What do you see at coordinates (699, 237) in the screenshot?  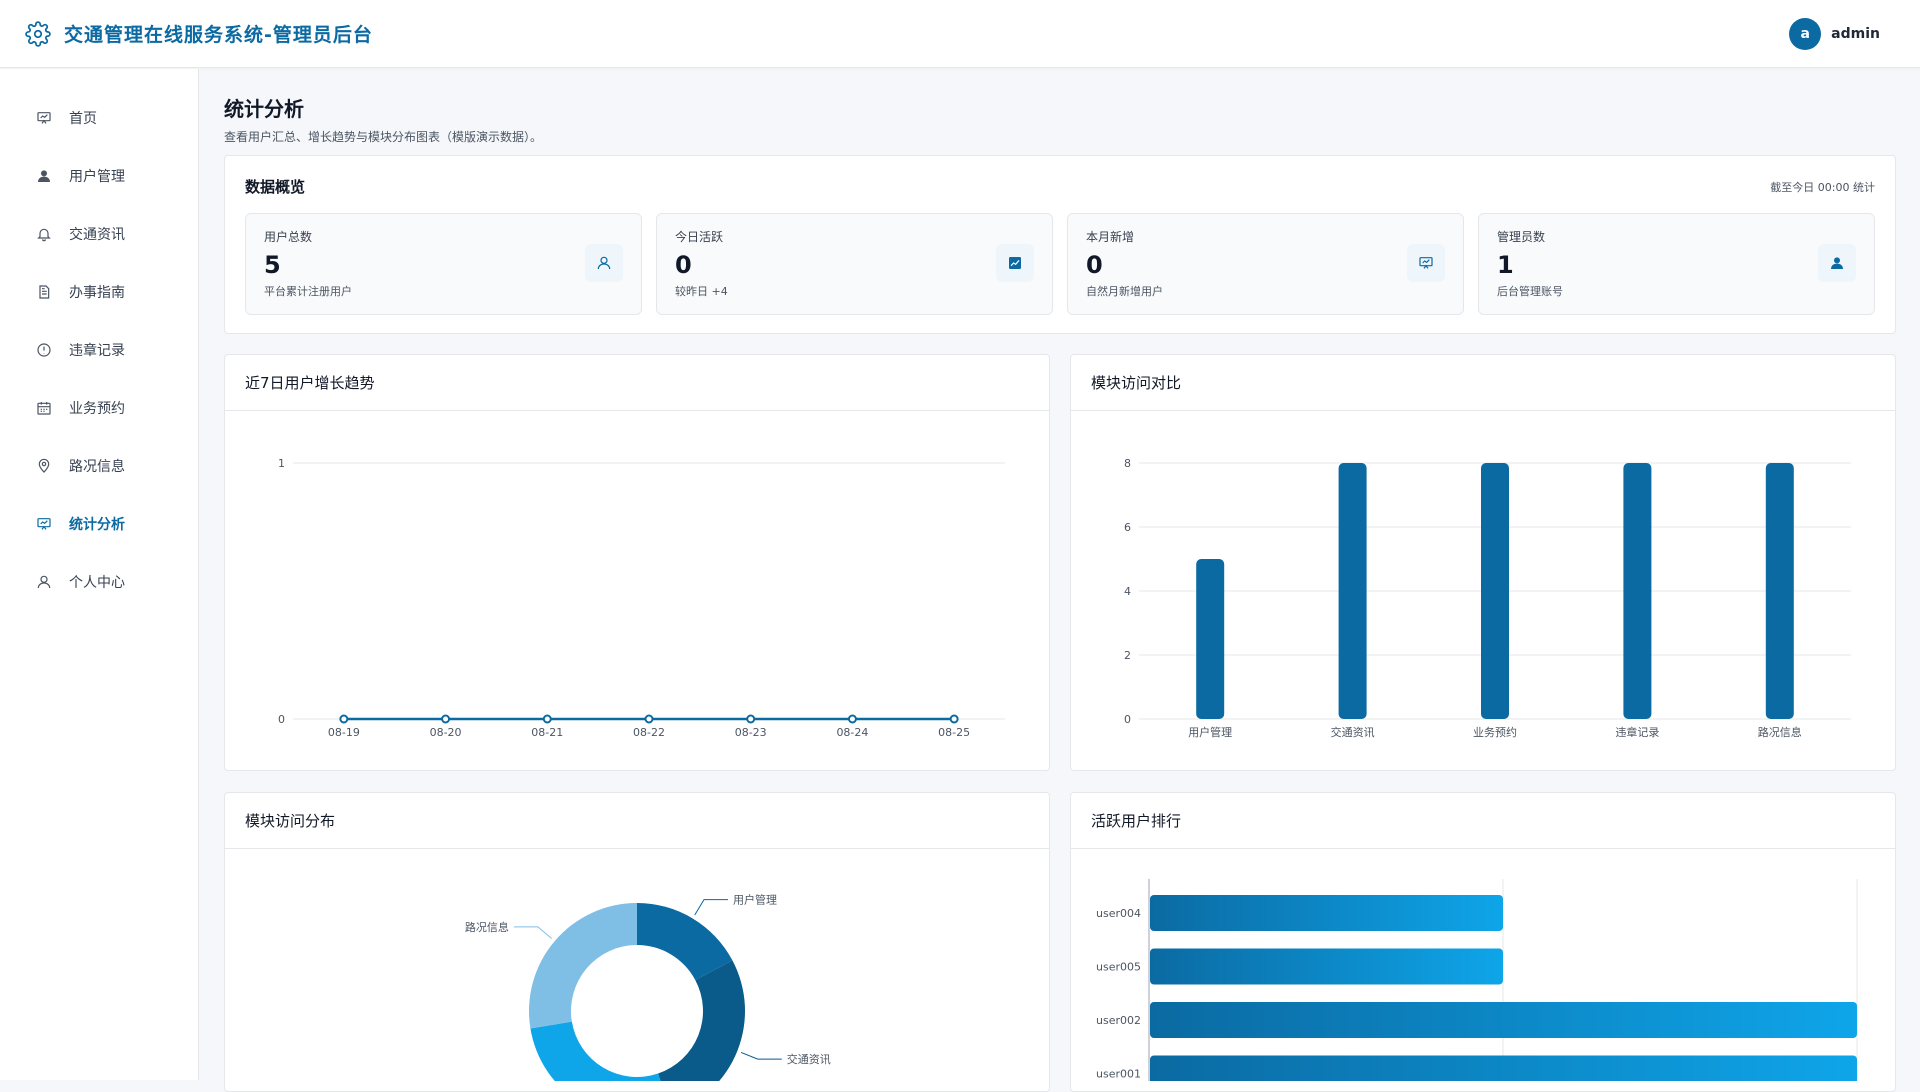 I see `stat-label: 今日活跃` at bounding box center [699, 237].